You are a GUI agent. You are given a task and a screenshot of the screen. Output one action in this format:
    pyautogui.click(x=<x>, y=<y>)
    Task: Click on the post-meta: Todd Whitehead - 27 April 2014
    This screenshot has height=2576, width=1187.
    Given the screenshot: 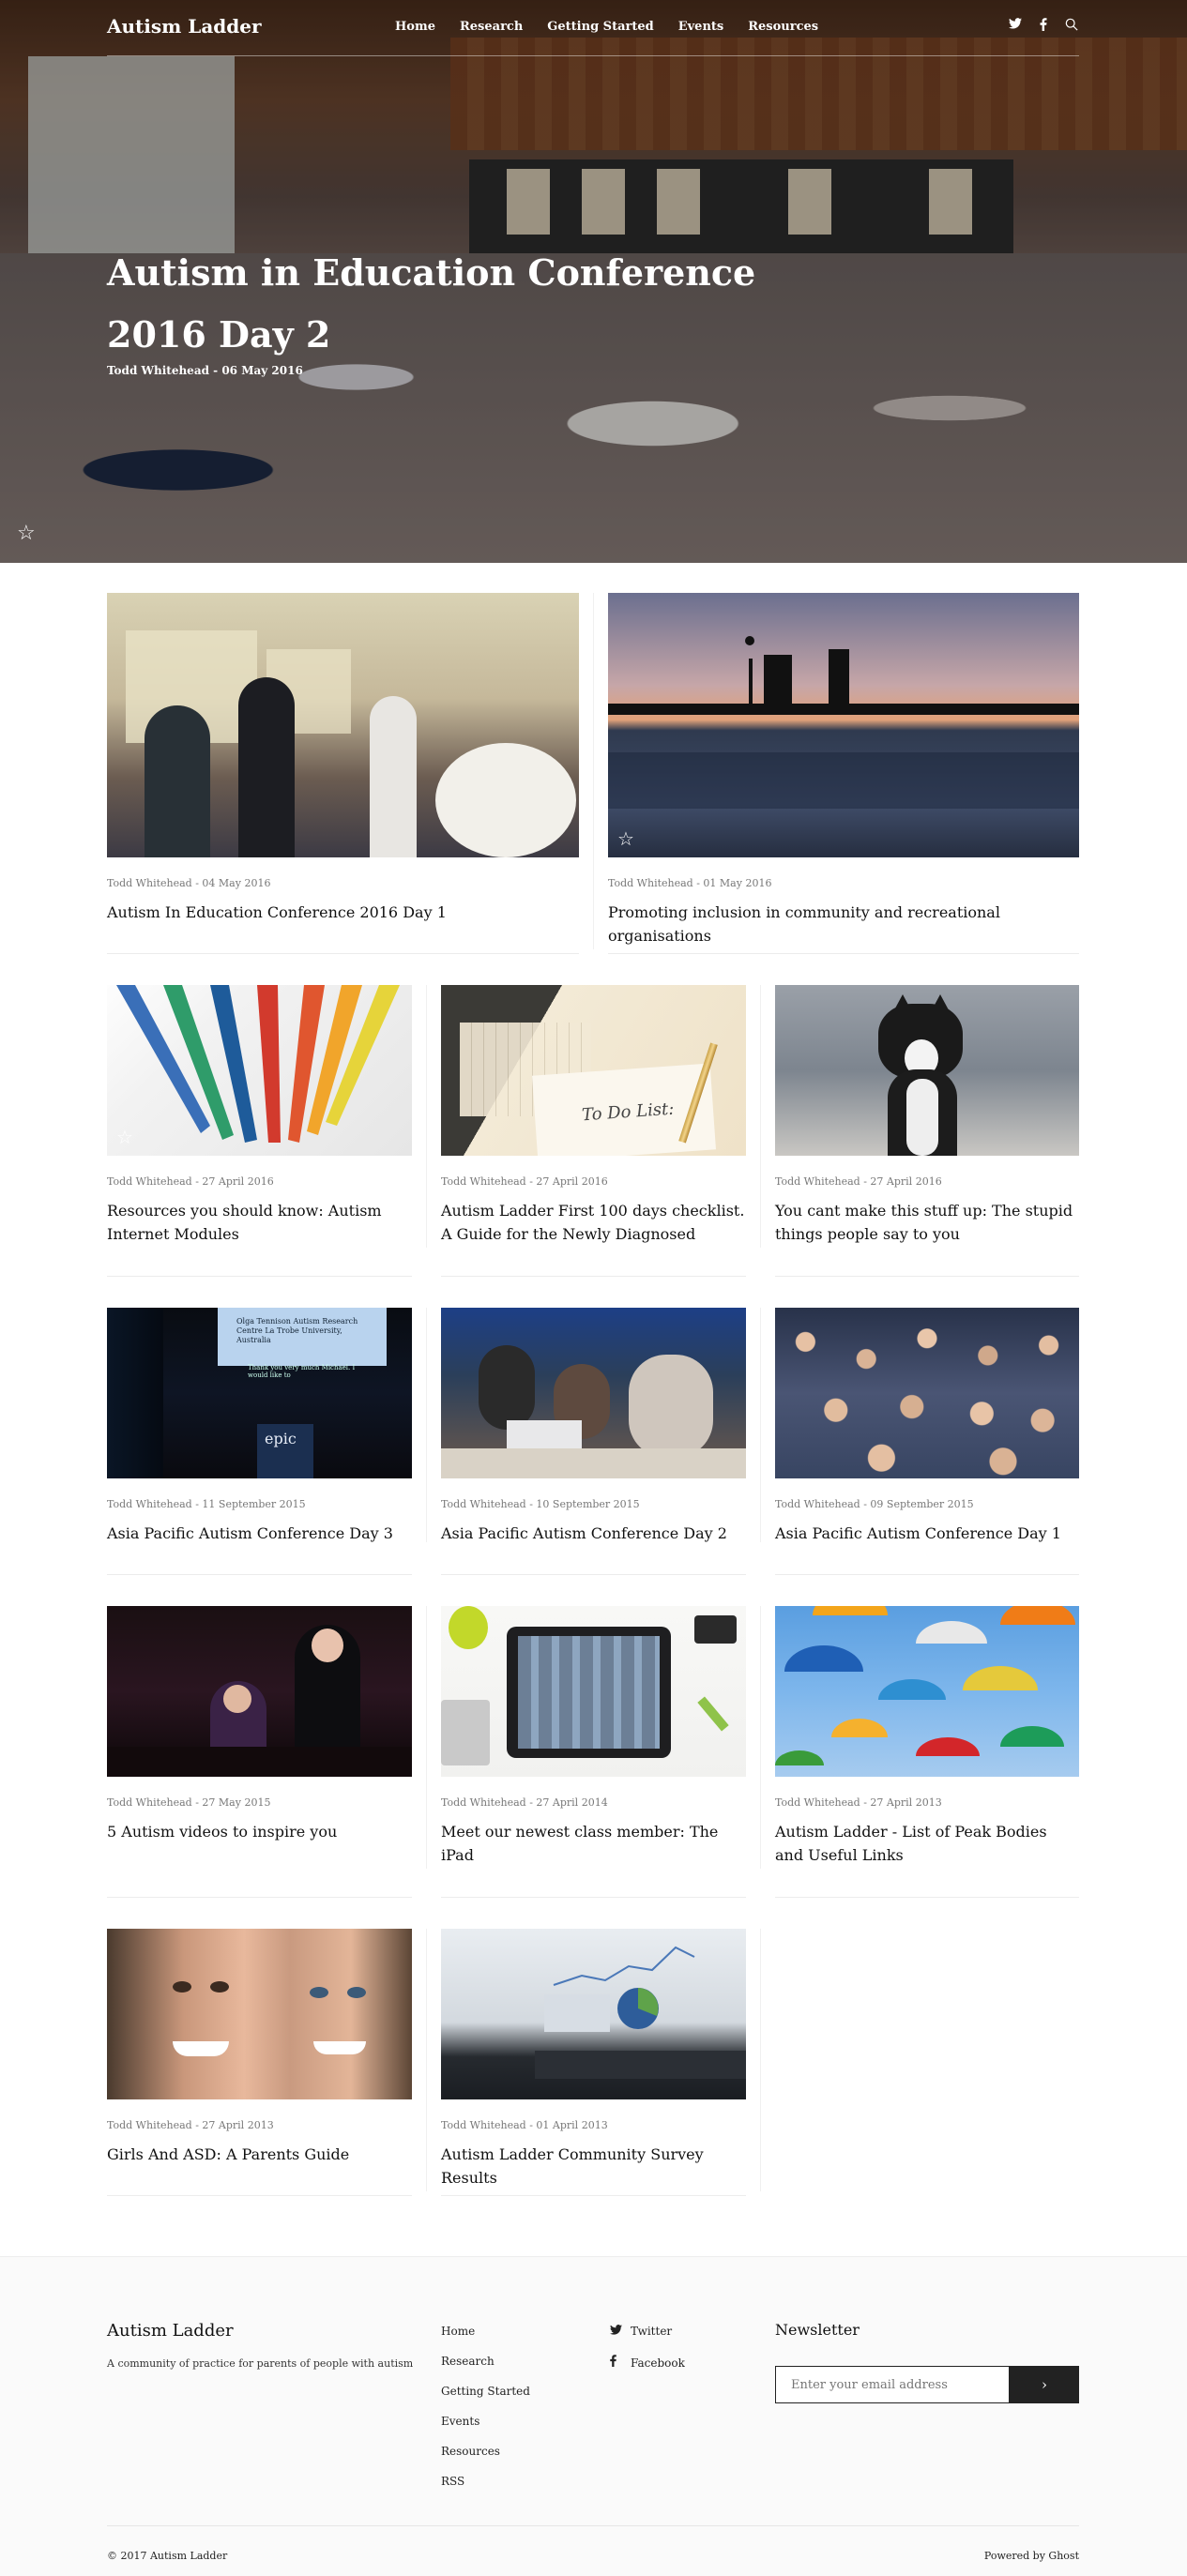 What is the action you would take?
    pyautogui.click(x=524, y=1802)
    